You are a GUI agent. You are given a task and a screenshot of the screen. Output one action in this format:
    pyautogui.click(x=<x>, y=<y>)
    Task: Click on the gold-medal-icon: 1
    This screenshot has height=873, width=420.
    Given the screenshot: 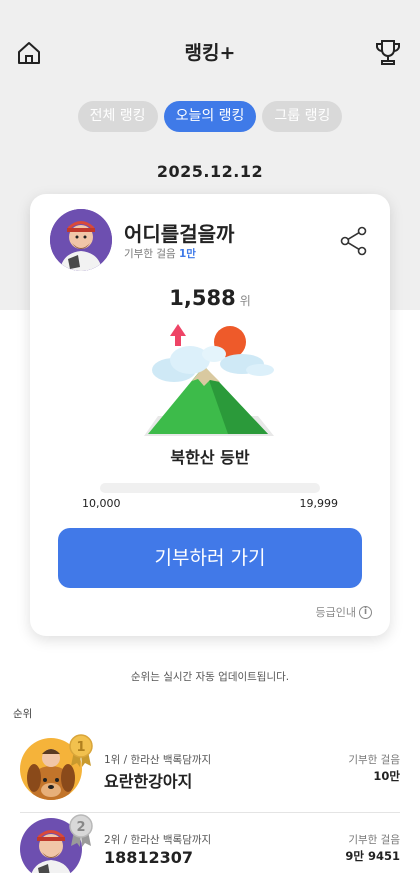 What is the action you would take?
    pyautogui.click(x=81, y=750)
    